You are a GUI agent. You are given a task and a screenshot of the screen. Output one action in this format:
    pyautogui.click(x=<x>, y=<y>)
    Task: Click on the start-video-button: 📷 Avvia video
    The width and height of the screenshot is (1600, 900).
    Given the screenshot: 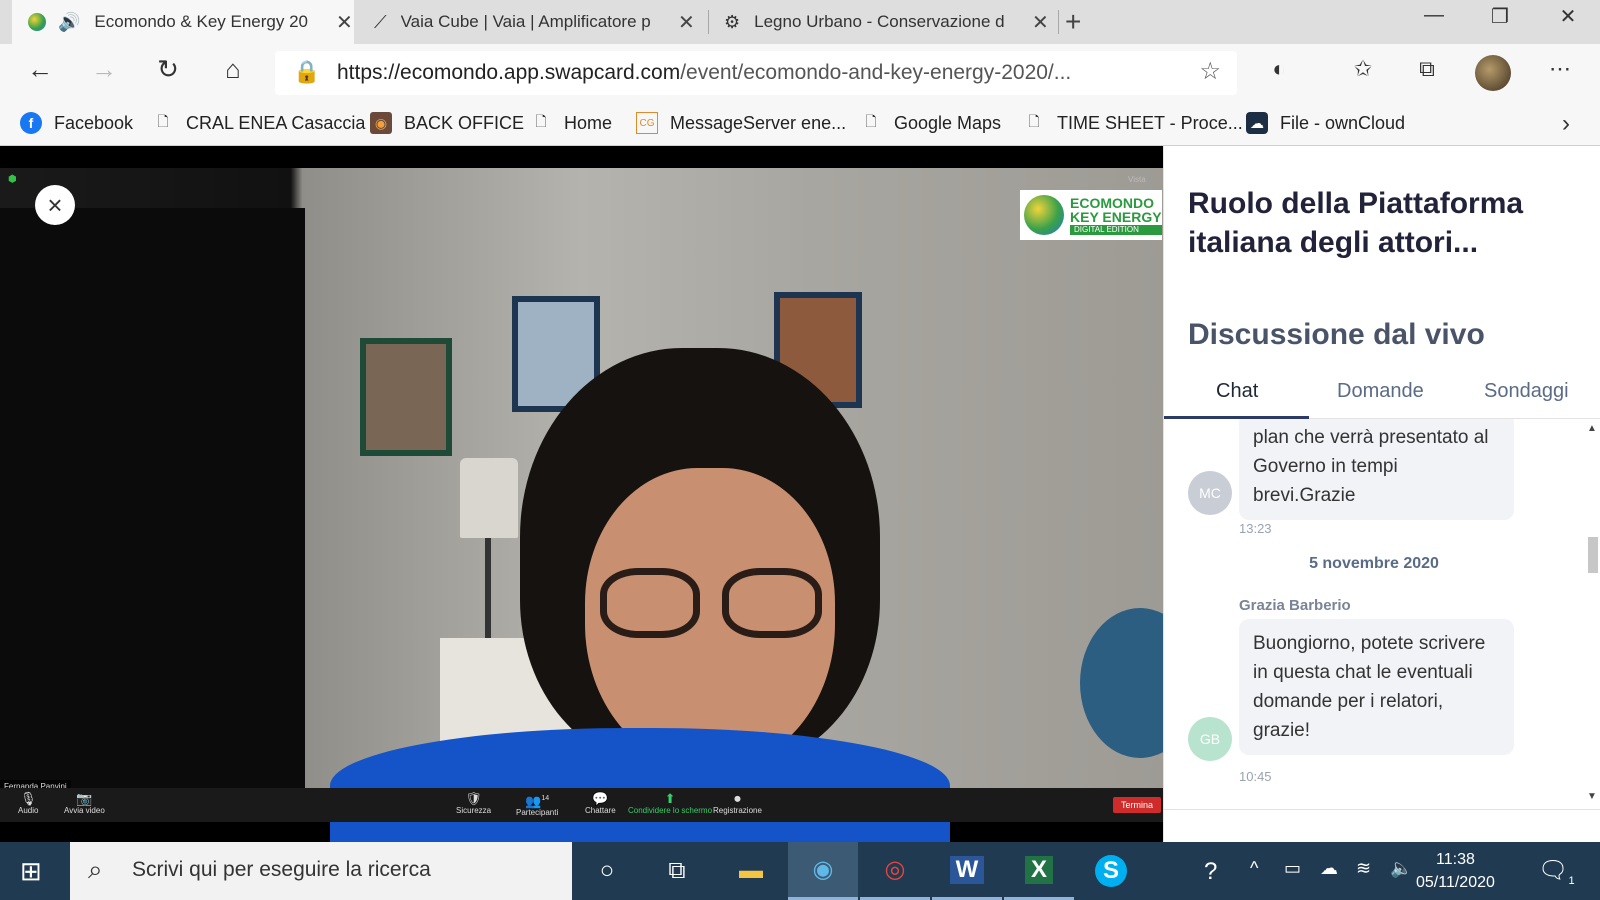 What is the action you would take?
    pyautogui.click(x=84, y=803)
    